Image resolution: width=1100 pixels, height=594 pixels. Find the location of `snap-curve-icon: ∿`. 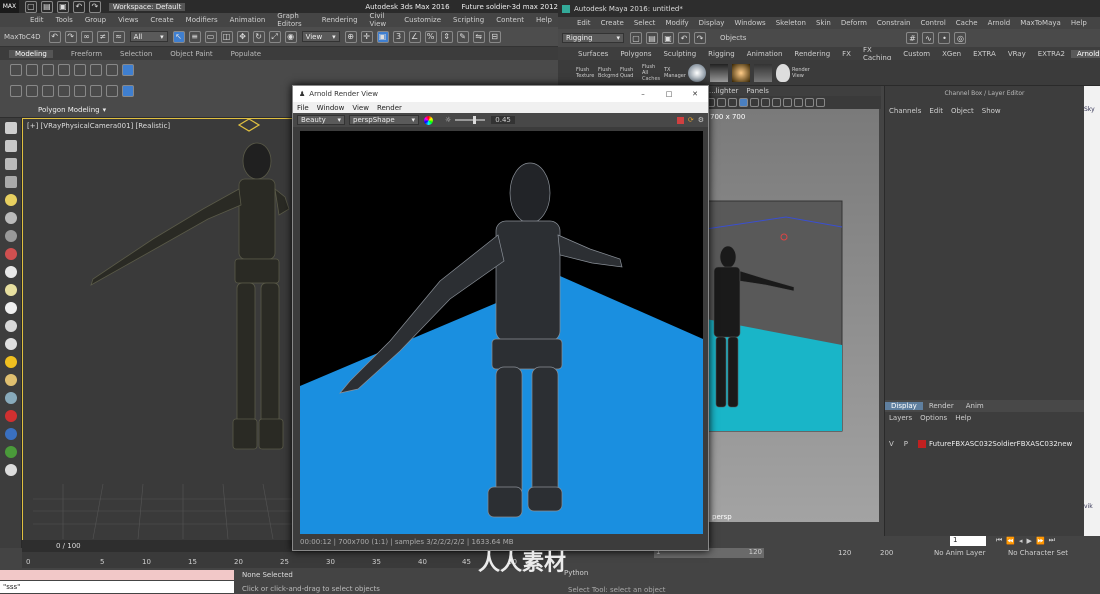

snap-curve-icon: ∿ is located at coordinates (928, 38).